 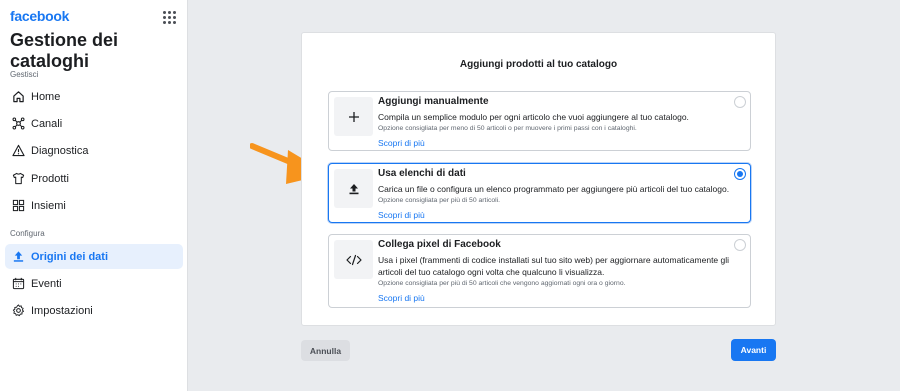 I want to click on code-icon, so click(x=353, y=259).